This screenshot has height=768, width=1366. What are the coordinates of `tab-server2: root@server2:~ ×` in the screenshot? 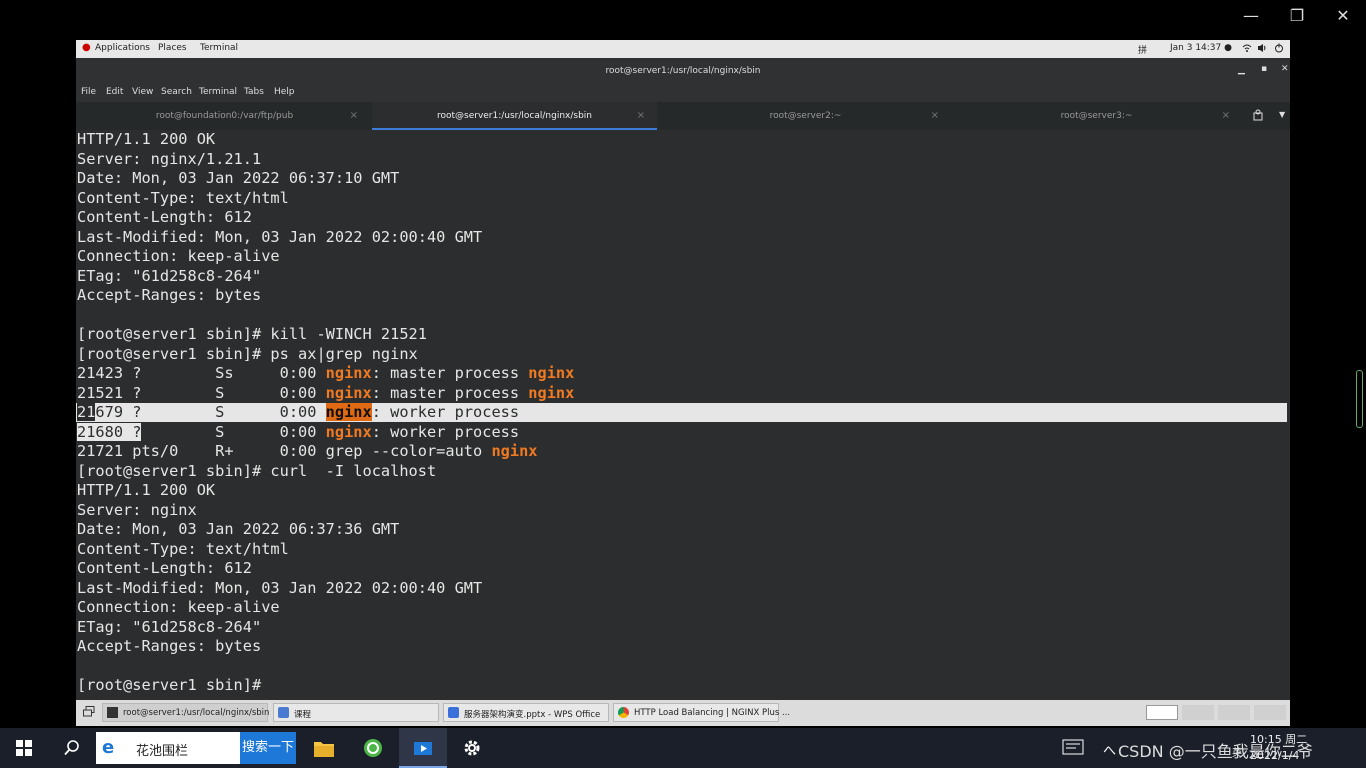 It's located at (805, 116).